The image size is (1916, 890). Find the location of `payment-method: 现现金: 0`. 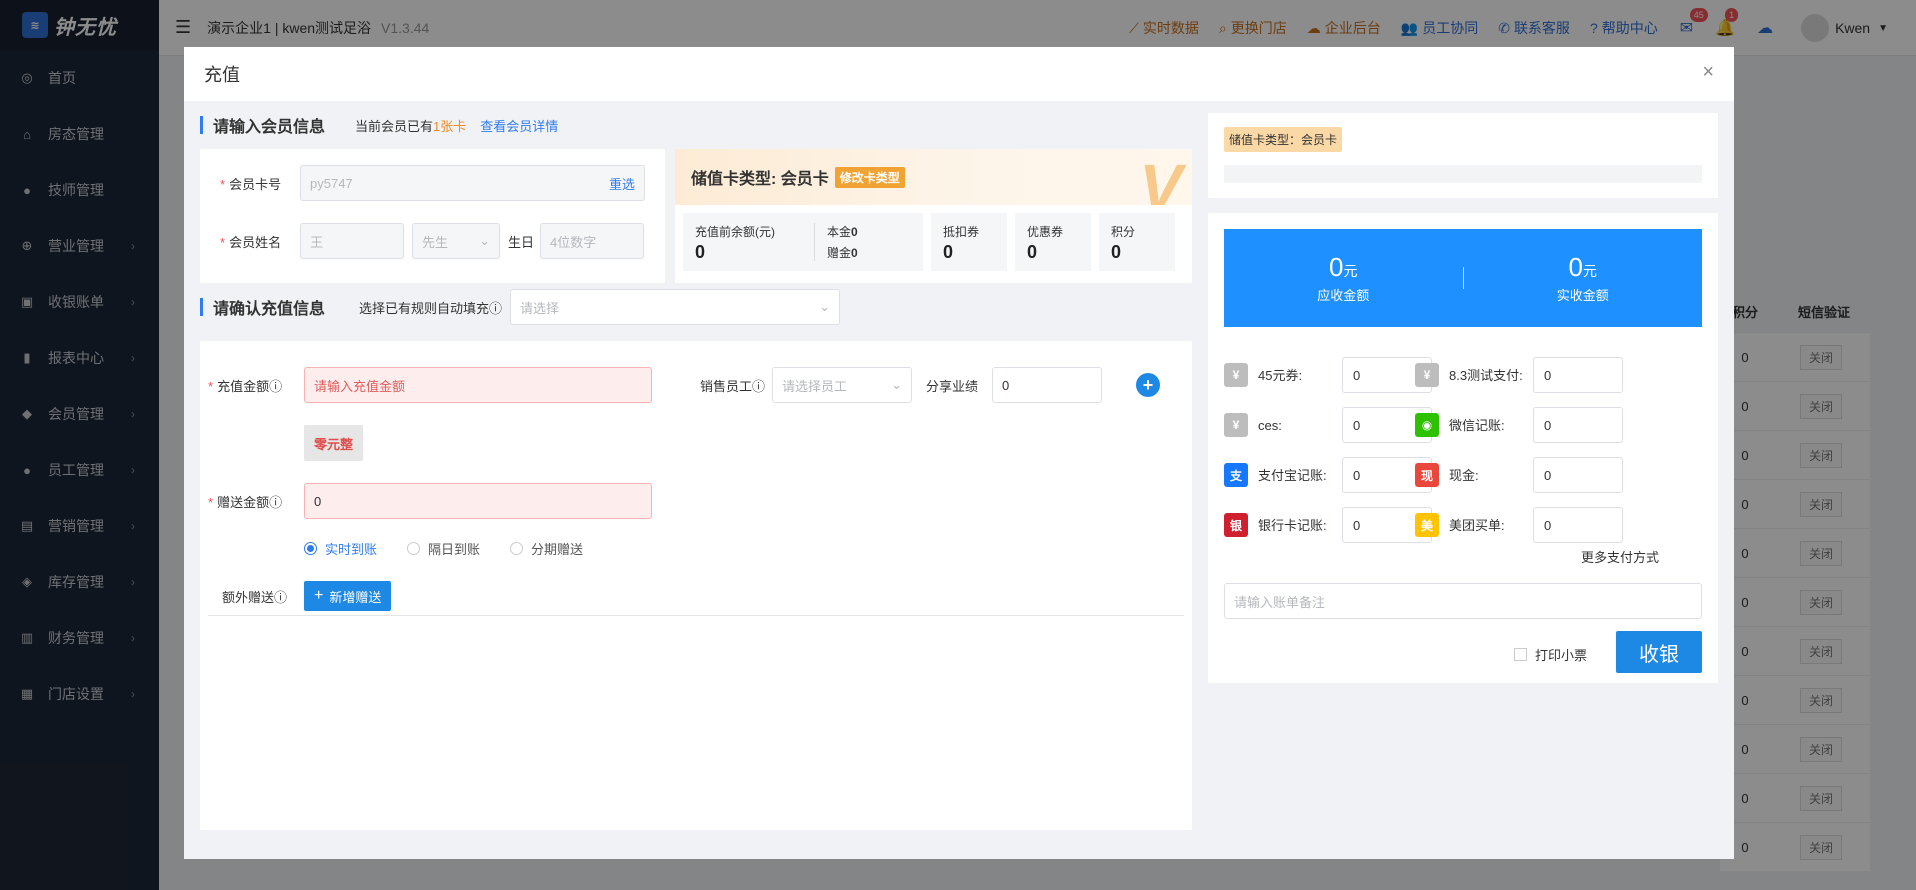

payment-method: 现现金: 0 is located at coordinates (1519, 475).